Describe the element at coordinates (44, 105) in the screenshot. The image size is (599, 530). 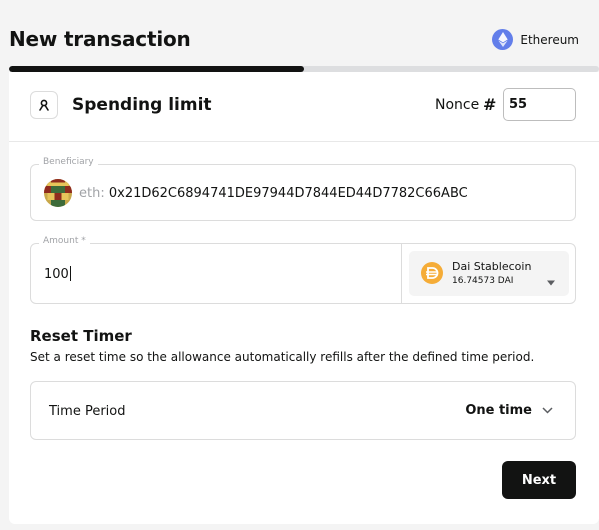
I see `spending-limit-icon` at that location.